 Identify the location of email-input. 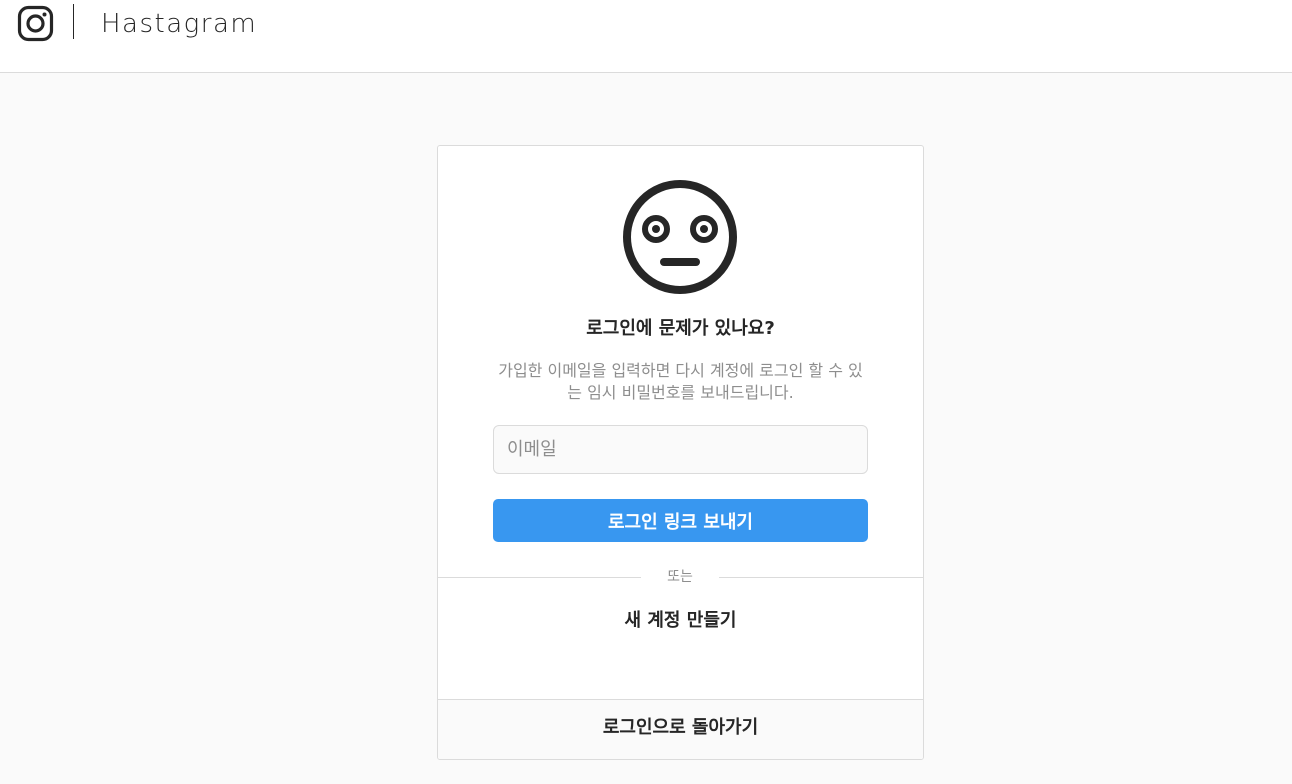
(680, 449).